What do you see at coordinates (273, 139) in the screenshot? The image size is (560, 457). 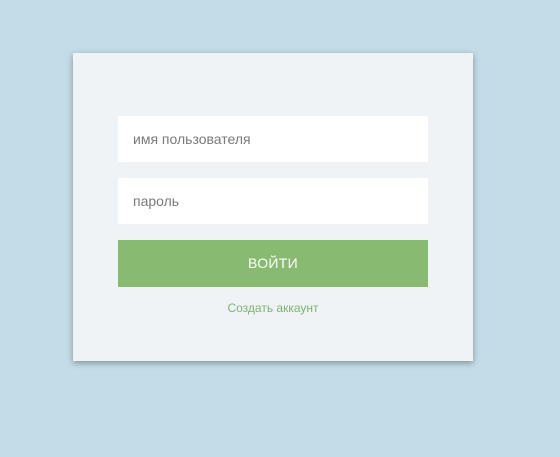 I see `username-input` at bounding box center [273, 139].